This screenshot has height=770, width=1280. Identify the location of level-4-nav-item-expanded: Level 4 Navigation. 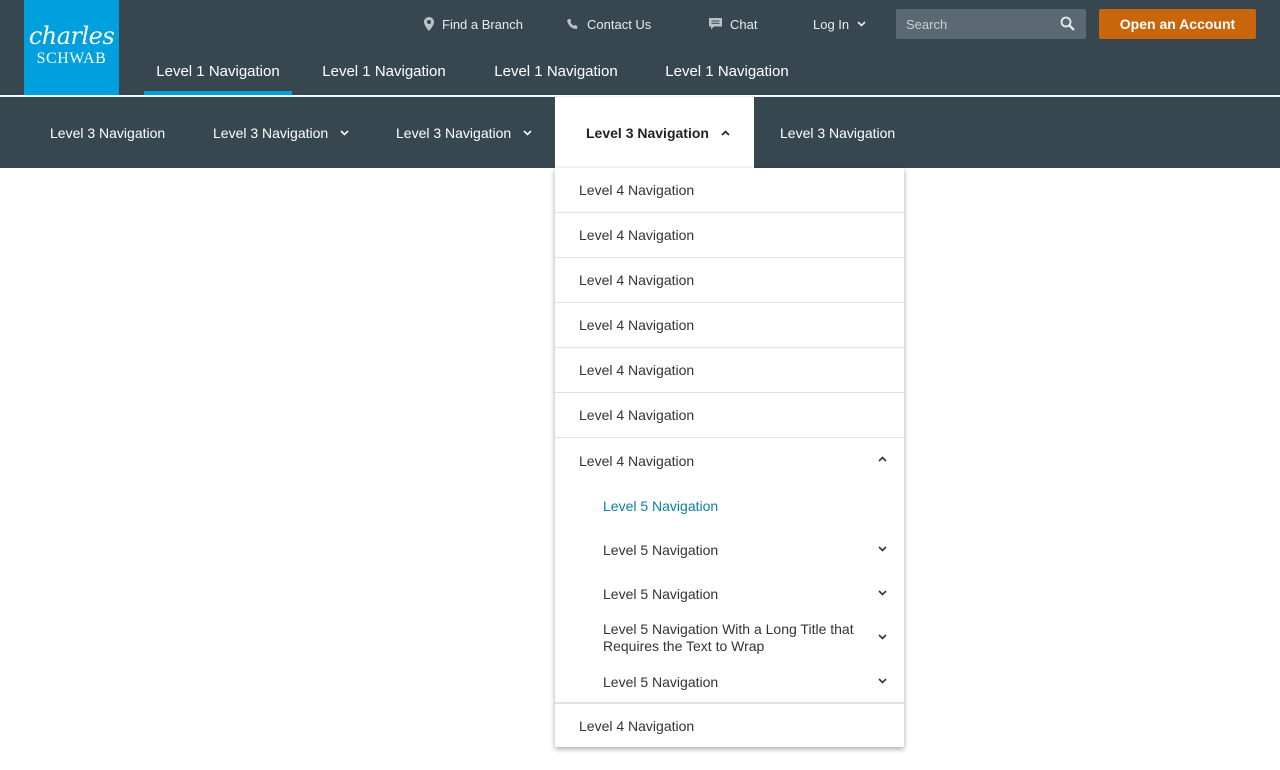
(729, 460).